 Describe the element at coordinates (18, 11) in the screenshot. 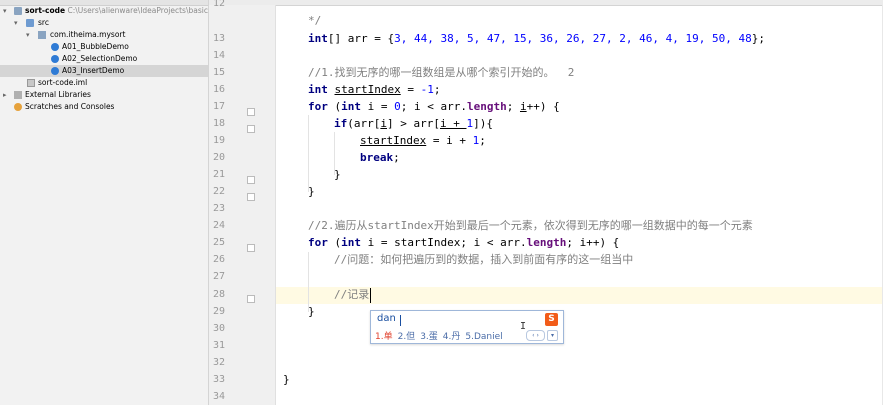

I see `folder-icon` at that location.